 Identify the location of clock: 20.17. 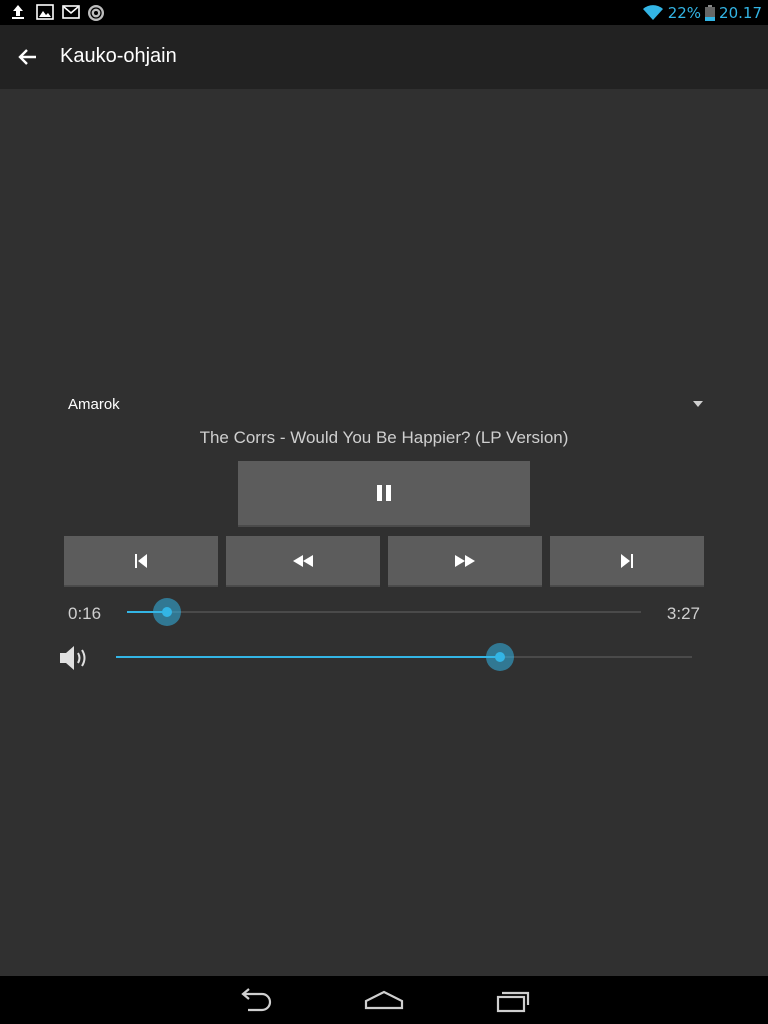
(740, 13).